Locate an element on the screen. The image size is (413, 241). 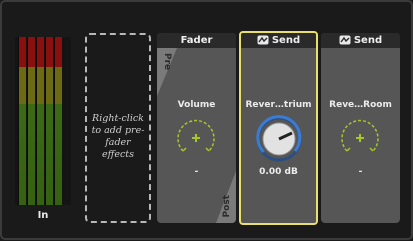
pre-tab-label: Pre is located at coordinates (167, 62).